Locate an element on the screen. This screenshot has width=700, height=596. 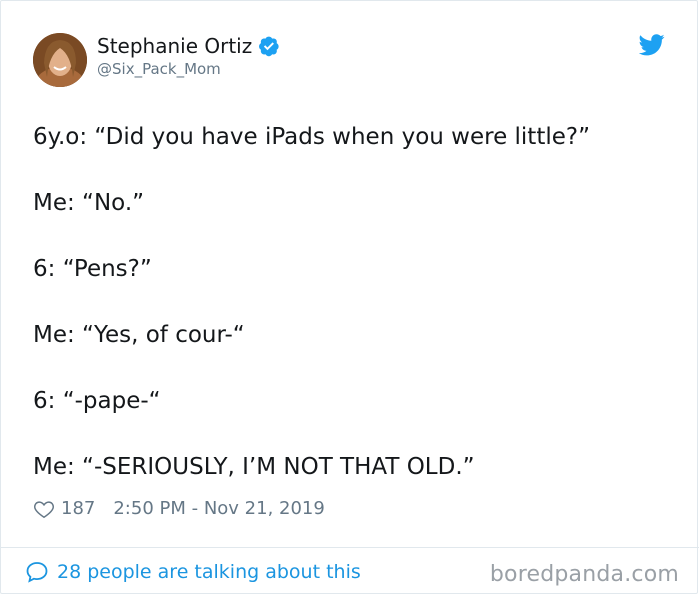
tweet-line: Me: “-SERIOUSLY, I’M NOT THAT OLD.” is located at coordinates (254, 467).